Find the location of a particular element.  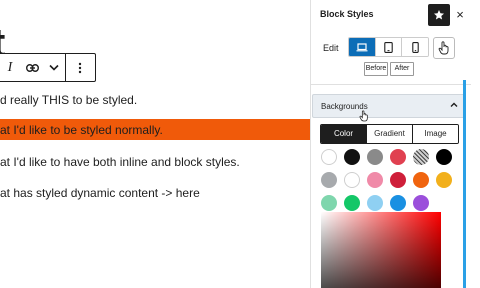

tab-image: Image is located at coordinates (435, 134).